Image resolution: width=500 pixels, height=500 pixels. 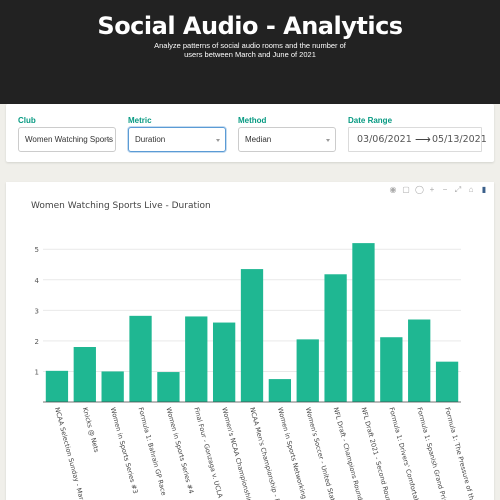 I want to click on x-tick-label: Formula 1: Drivers' Comfortabili, so click(x=404, y=453).